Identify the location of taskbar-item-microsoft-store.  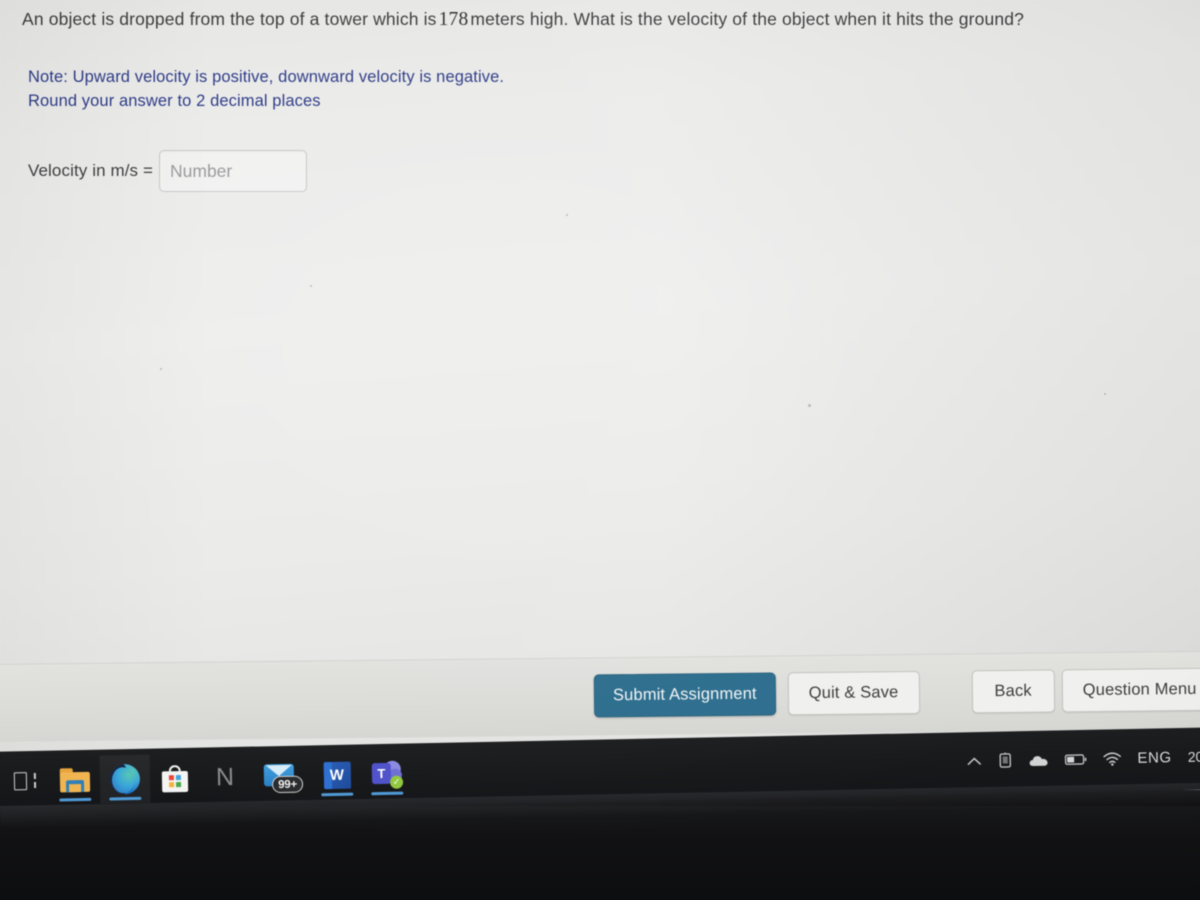
(174, 778).